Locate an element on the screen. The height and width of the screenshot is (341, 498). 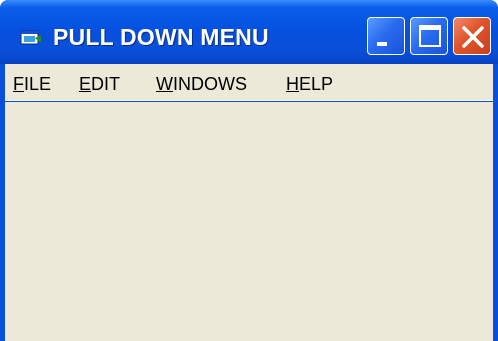
menu-windows: WINDOWS is located at coordinates (201, 84).